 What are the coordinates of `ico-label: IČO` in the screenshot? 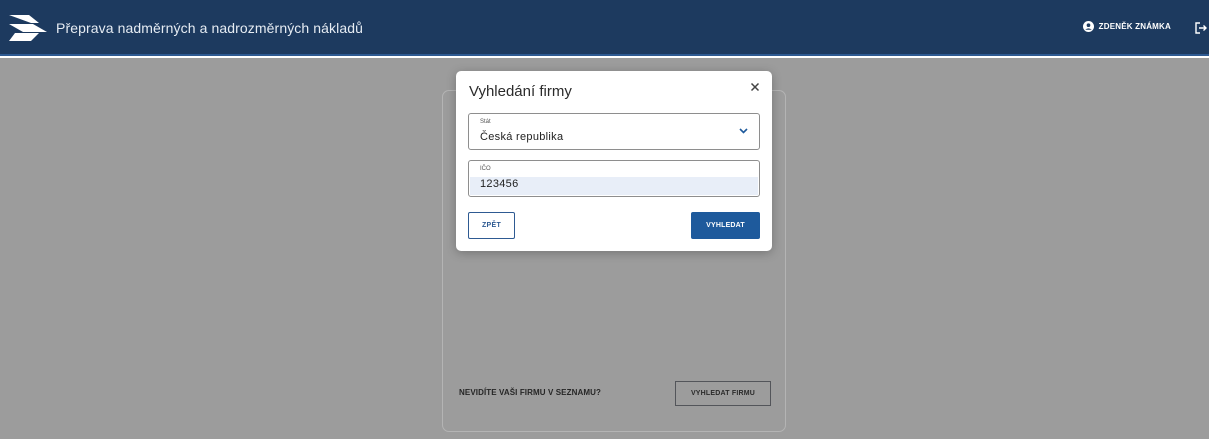 It's located at (485, 169).